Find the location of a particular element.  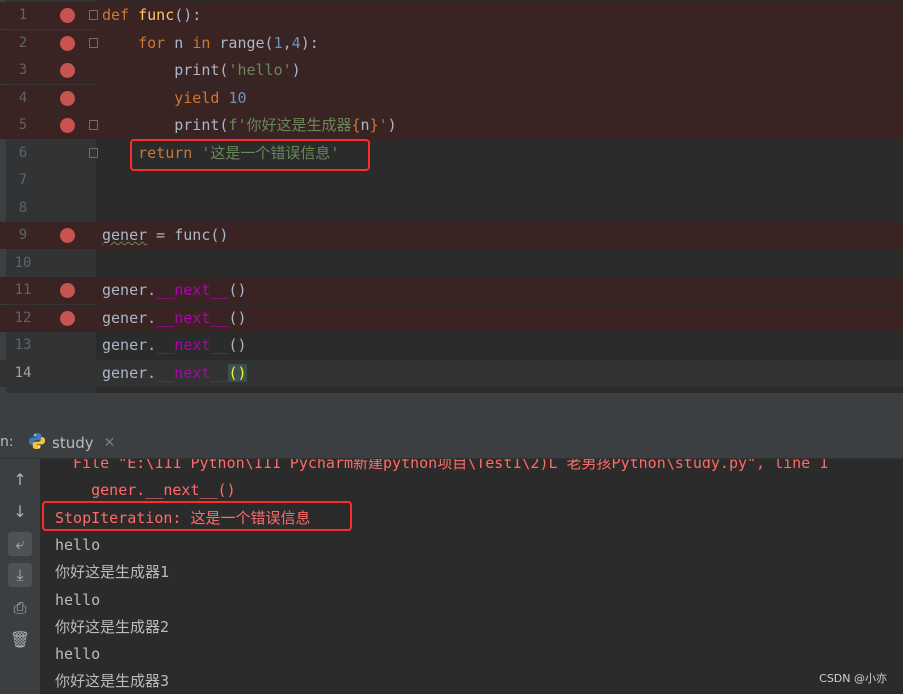

code-token: in is located at coordinates (206, 42).